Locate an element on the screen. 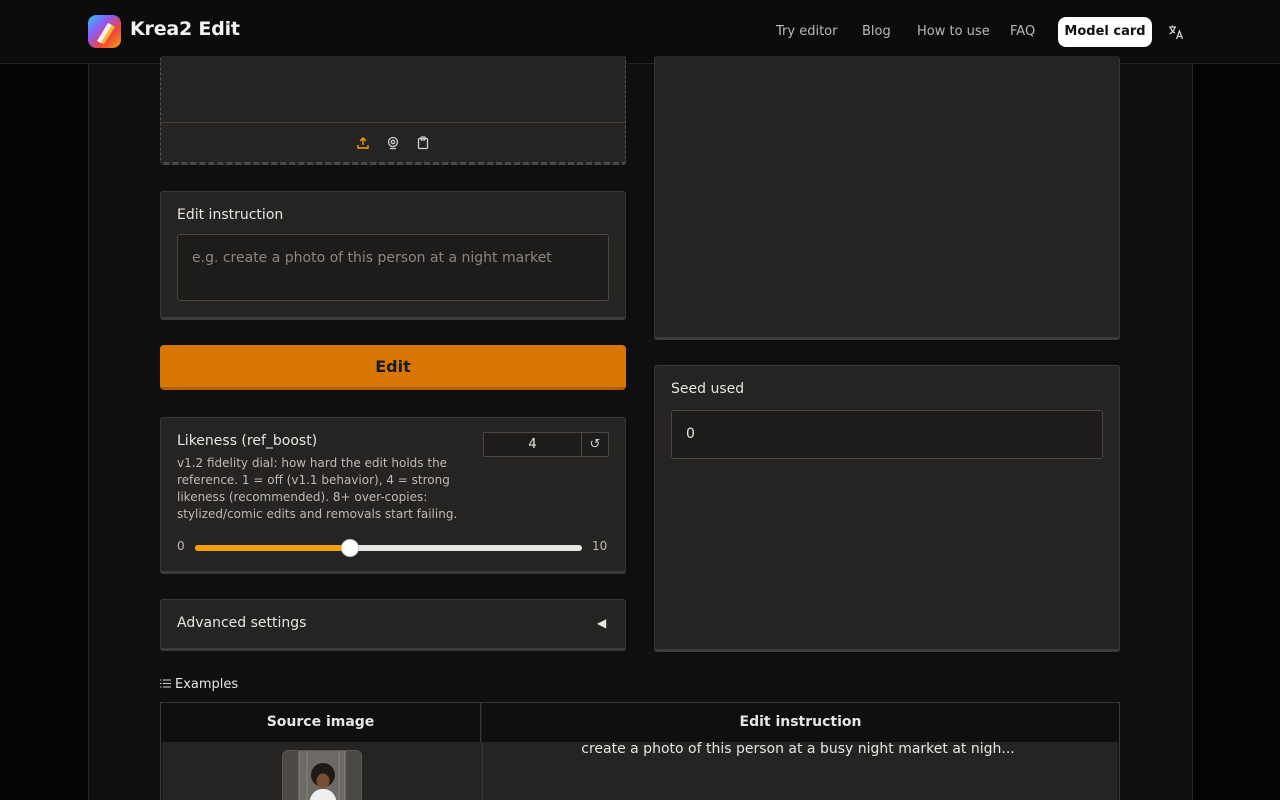 The image size is (1280, 800). seed-used-label: Seed used is located at coordinates (708, 389).